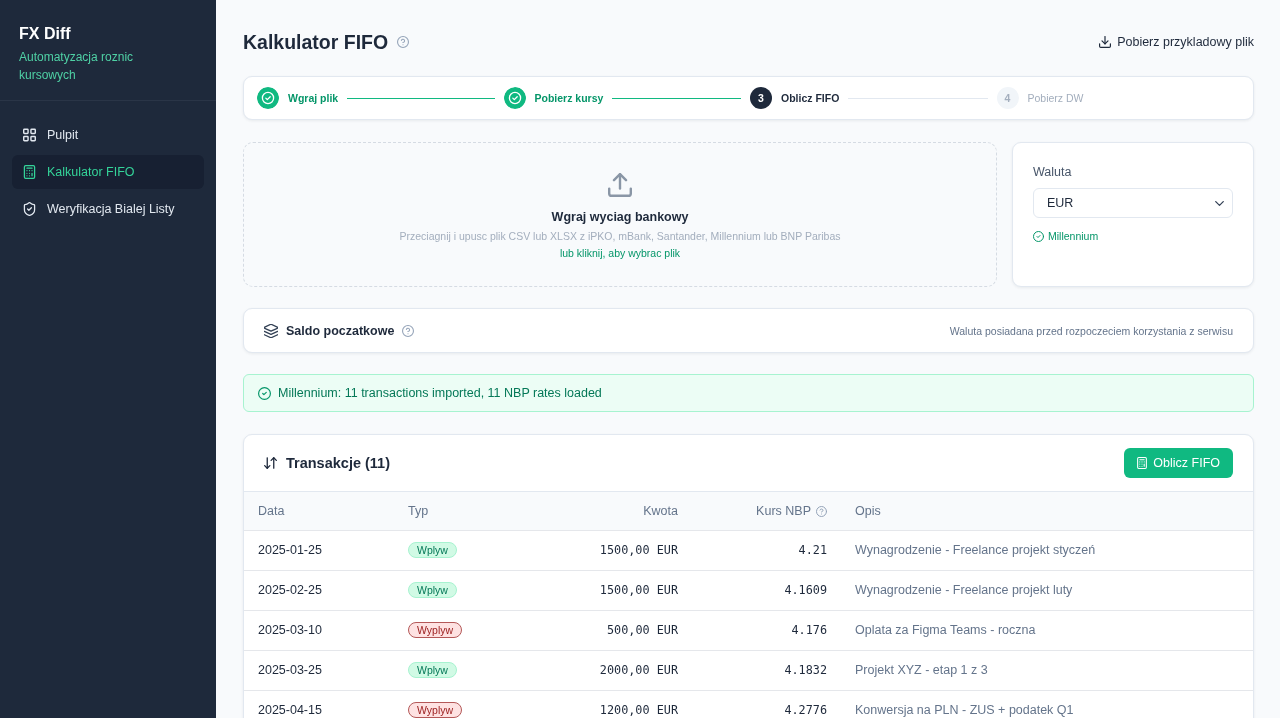 The height and width of the screenshot is (718, 1280). What do you see at coordinates (108, 172) in the screenshot?
I see `nav-item: Kalkulator FIFO` at bounding box center [108, 172].